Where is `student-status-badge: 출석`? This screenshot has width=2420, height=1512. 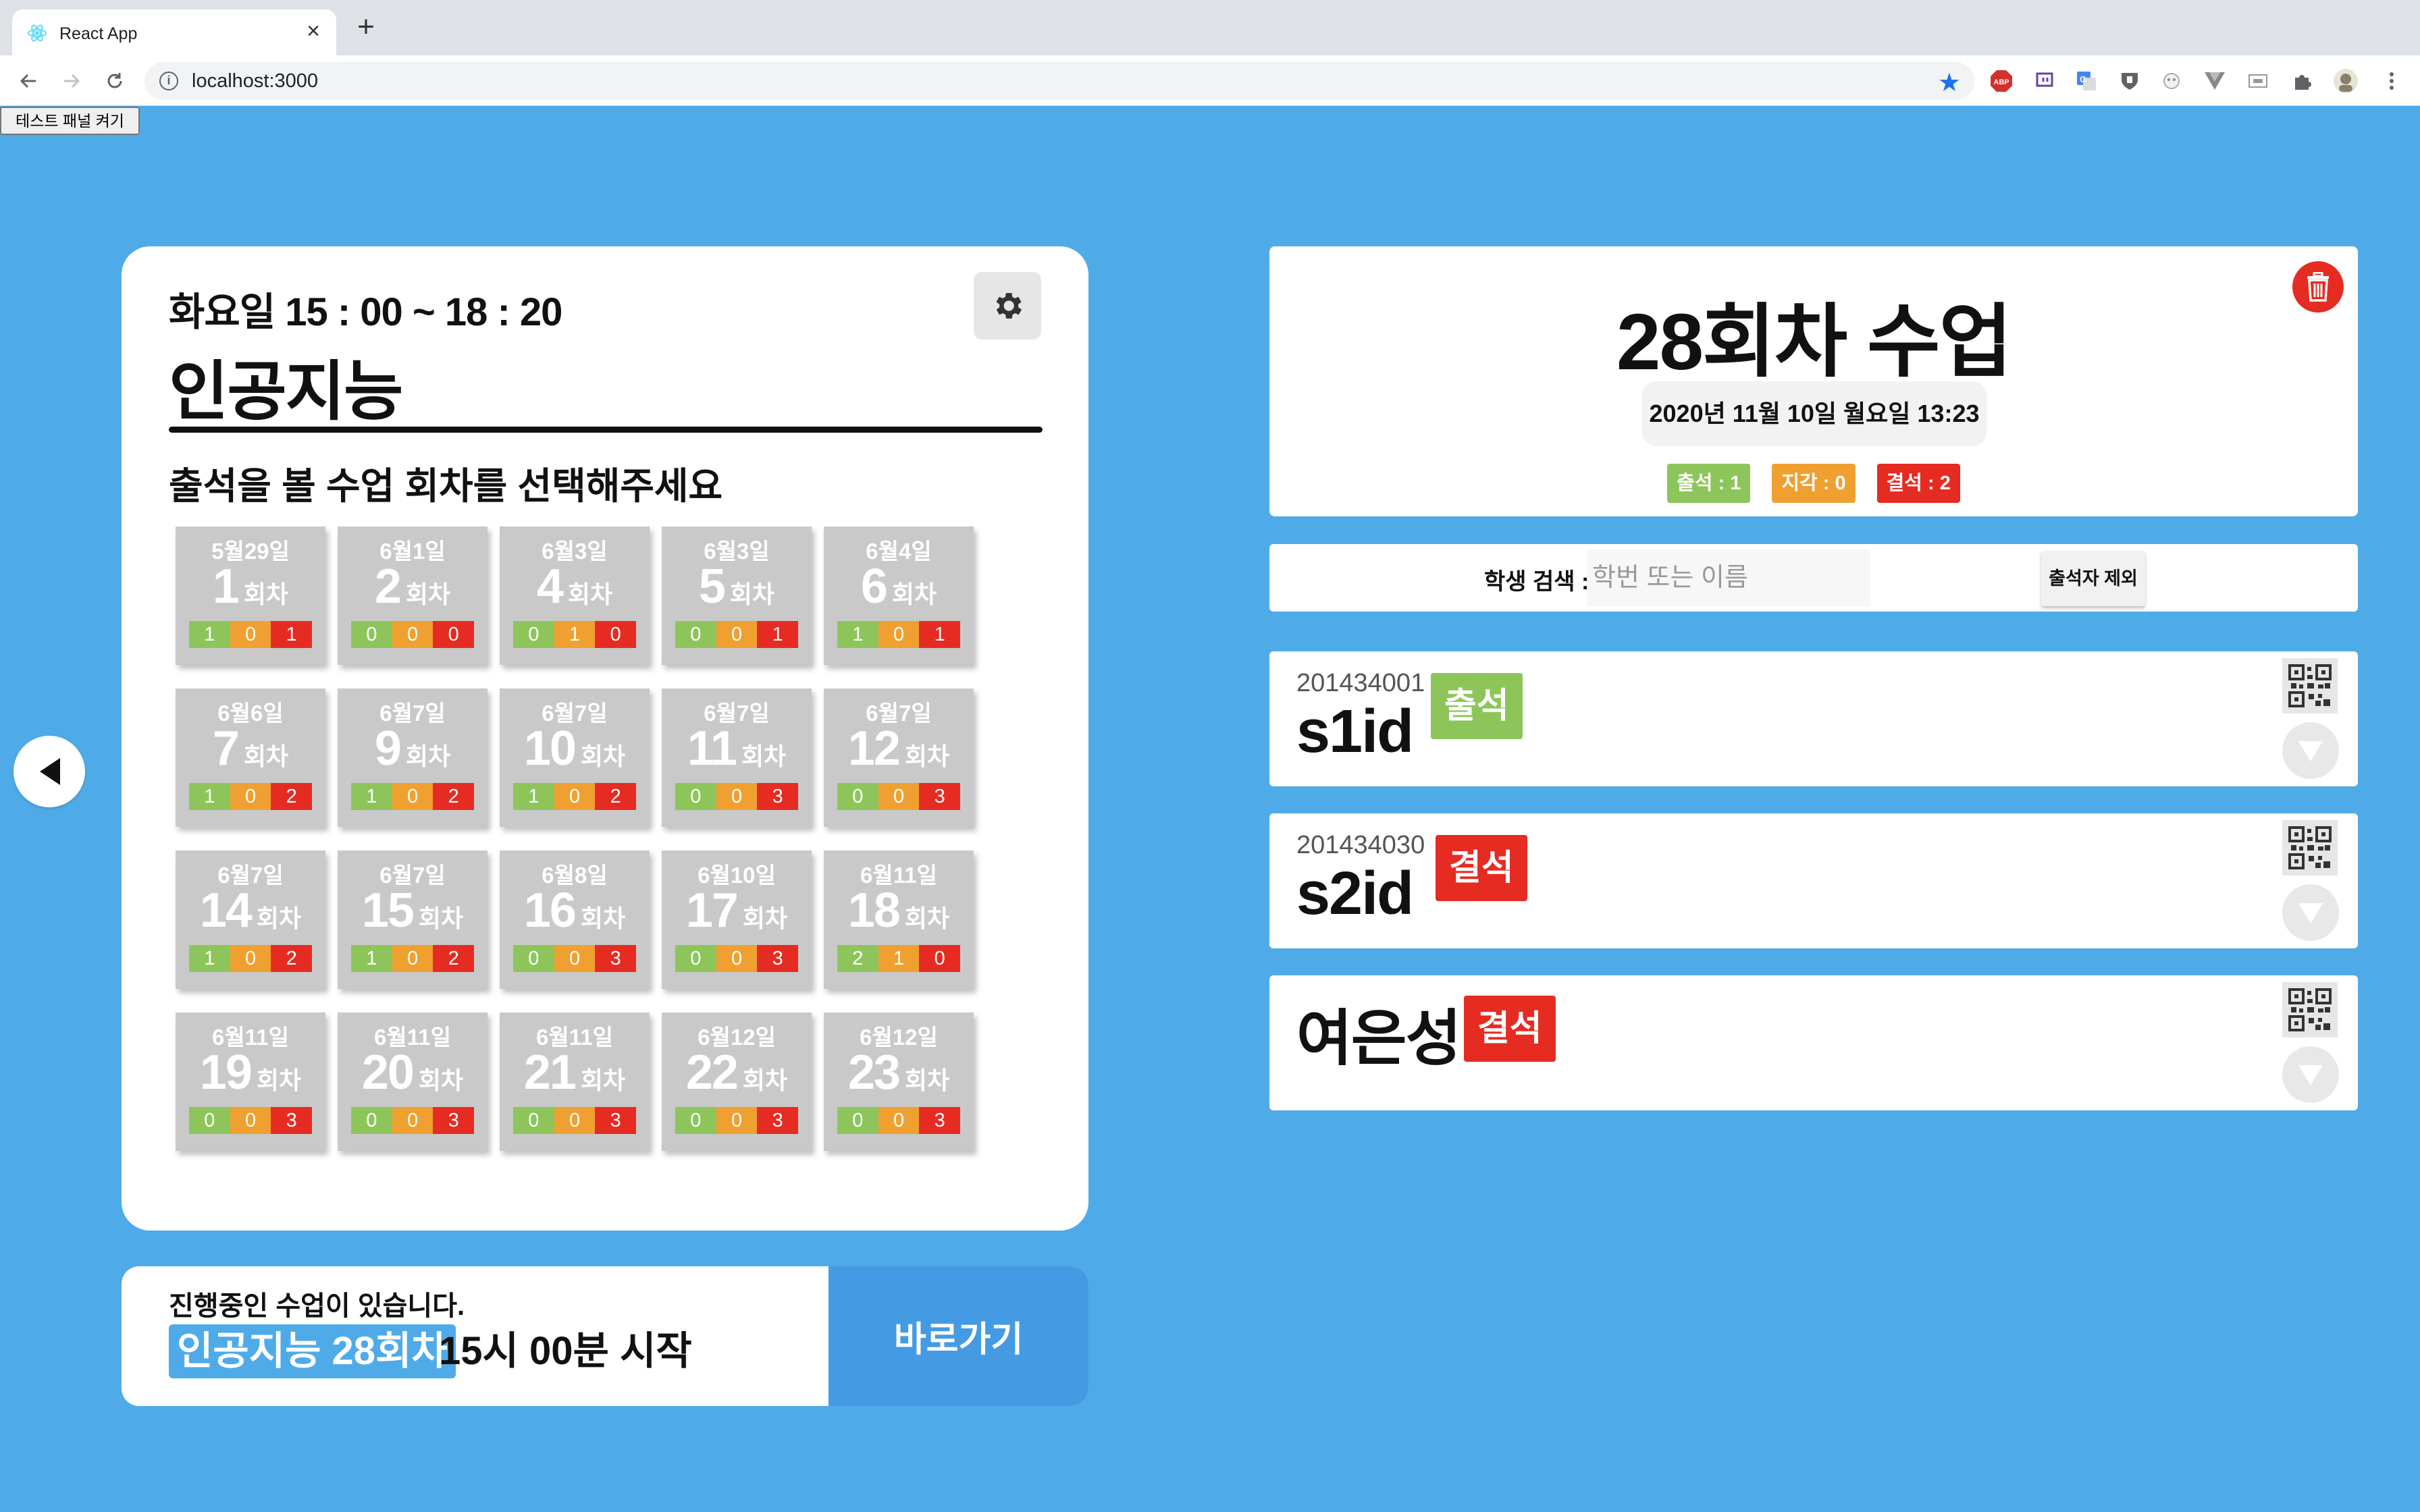
student-status-badge: 출석 is located at coordinates (1477, 706).